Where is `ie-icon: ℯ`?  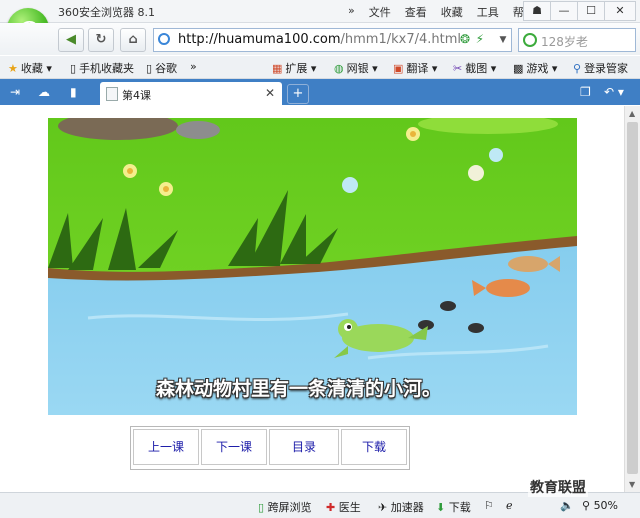
ie-icon: ℯ is located at coordinates (509, 505).